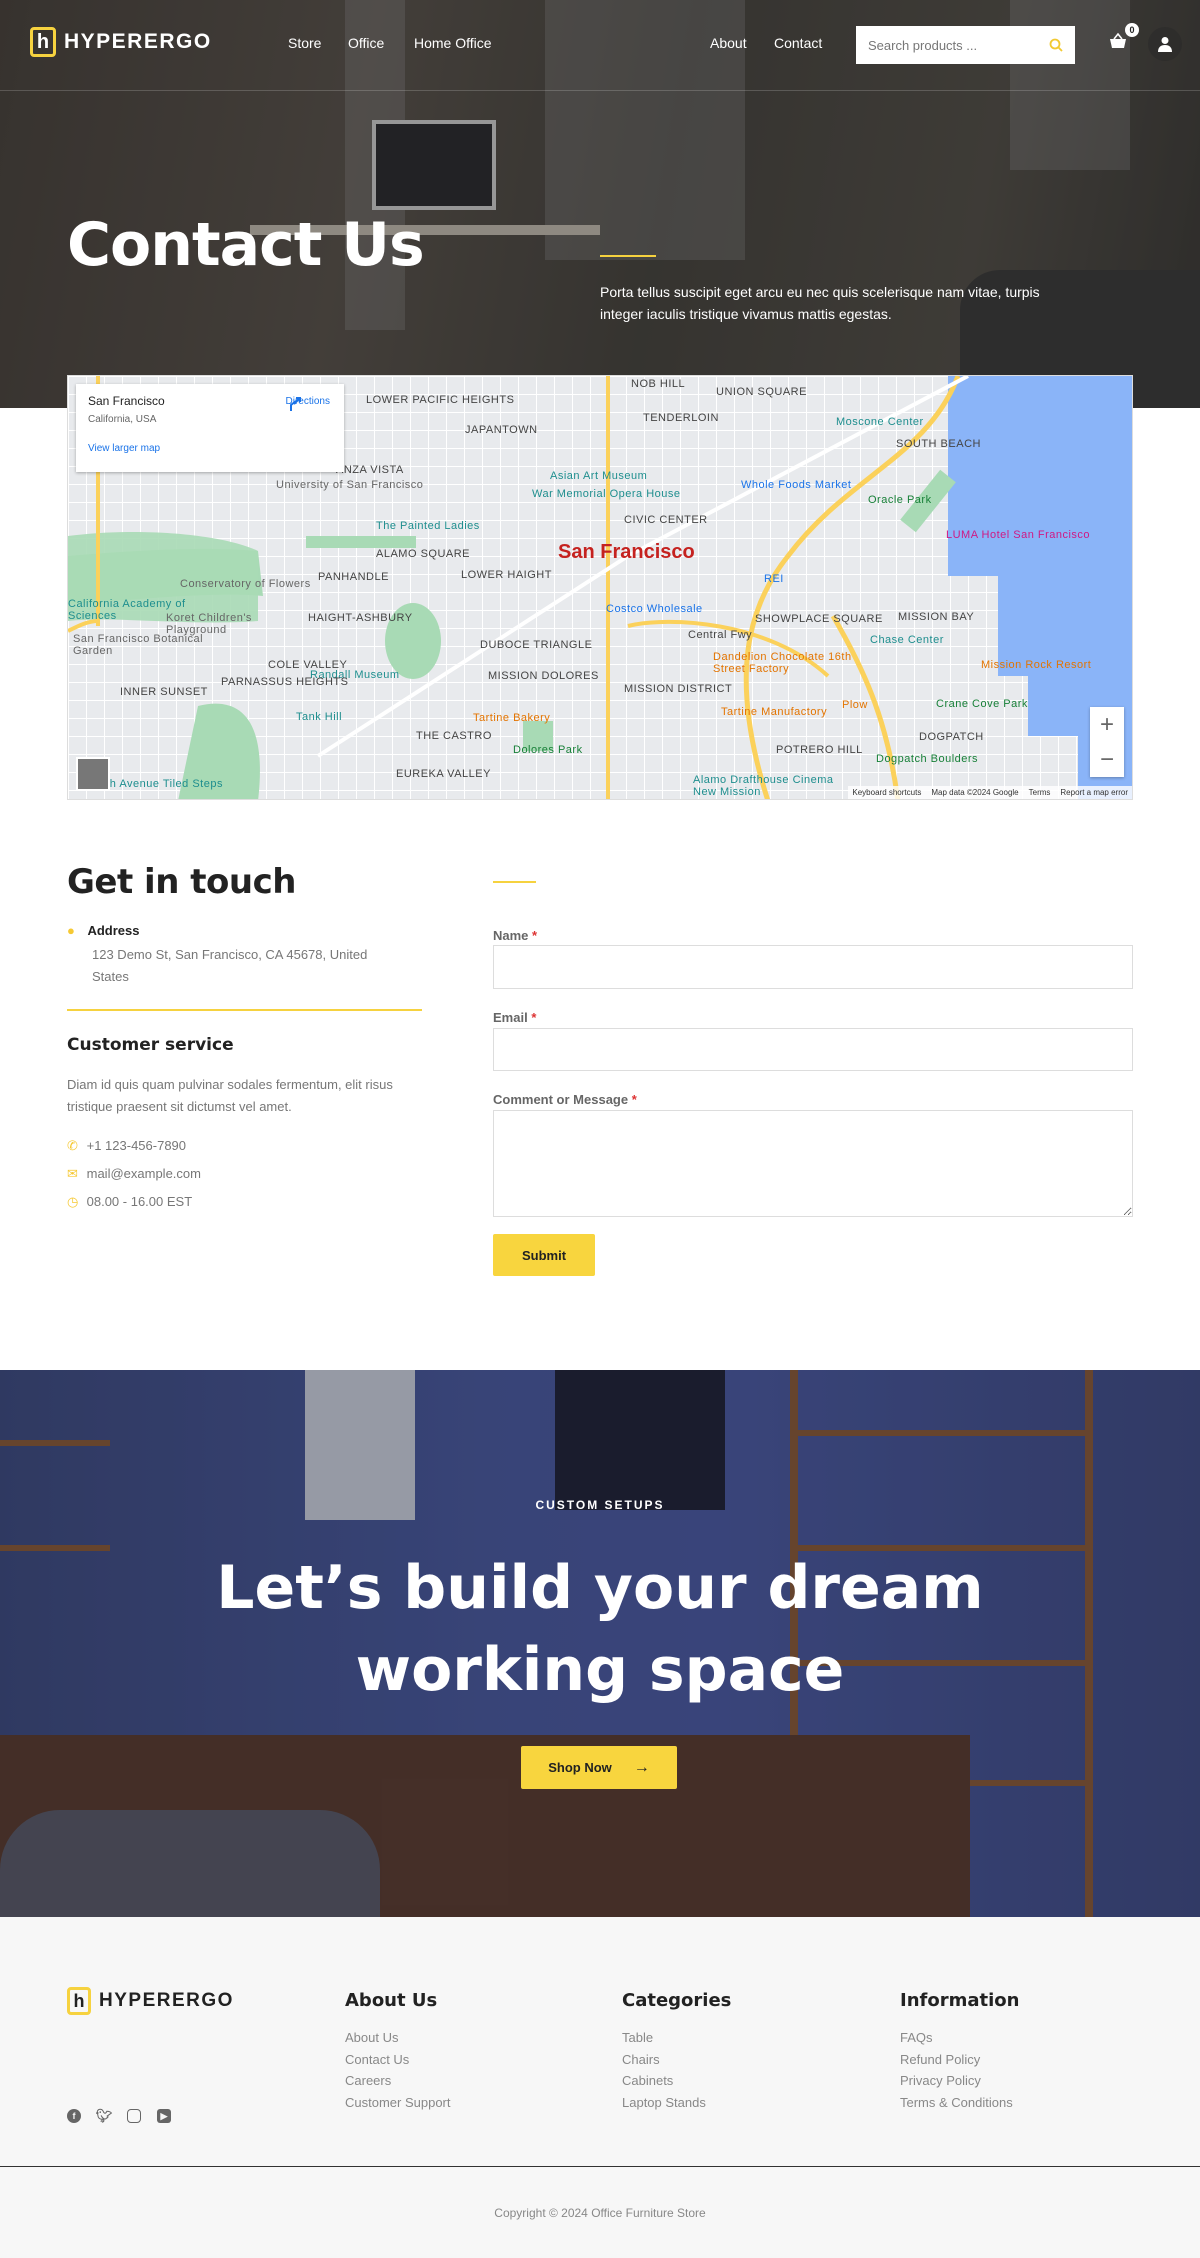  What do you see at coordinates (370, 470) in the screenshot?
I see `map-label: ANZA VISTA` at bounding box center [370, 470].